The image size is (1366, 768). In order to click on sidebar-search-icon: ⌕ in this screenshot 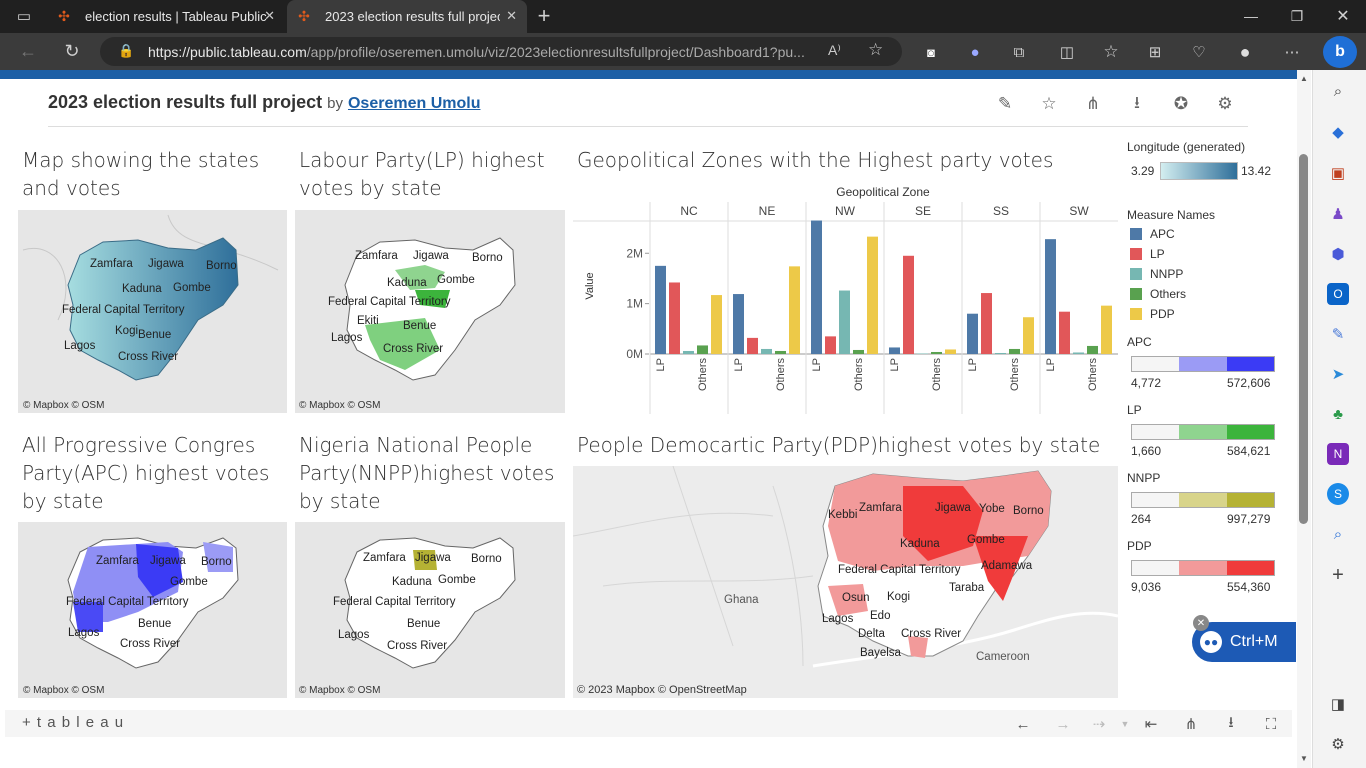, I will do `click(1338, 534)`.